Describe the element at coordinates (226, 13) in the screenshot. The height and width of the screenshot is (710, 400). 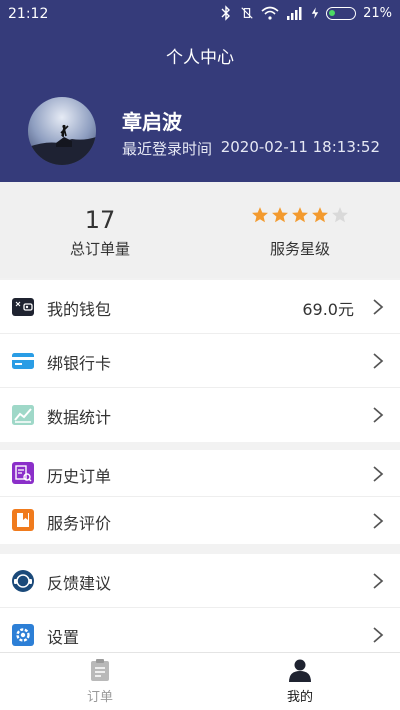
I see `bluetooth-icon` at that location.